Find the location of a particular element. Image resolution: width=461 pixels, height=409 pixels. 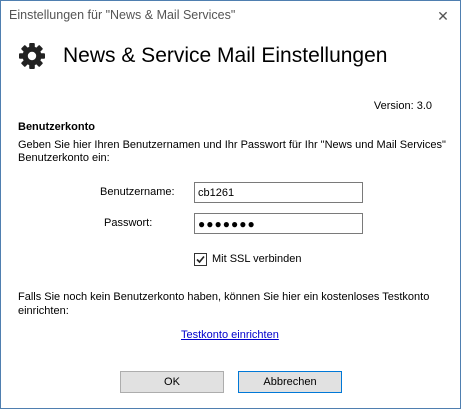

gear-icon is located at coordinates (32, 56).